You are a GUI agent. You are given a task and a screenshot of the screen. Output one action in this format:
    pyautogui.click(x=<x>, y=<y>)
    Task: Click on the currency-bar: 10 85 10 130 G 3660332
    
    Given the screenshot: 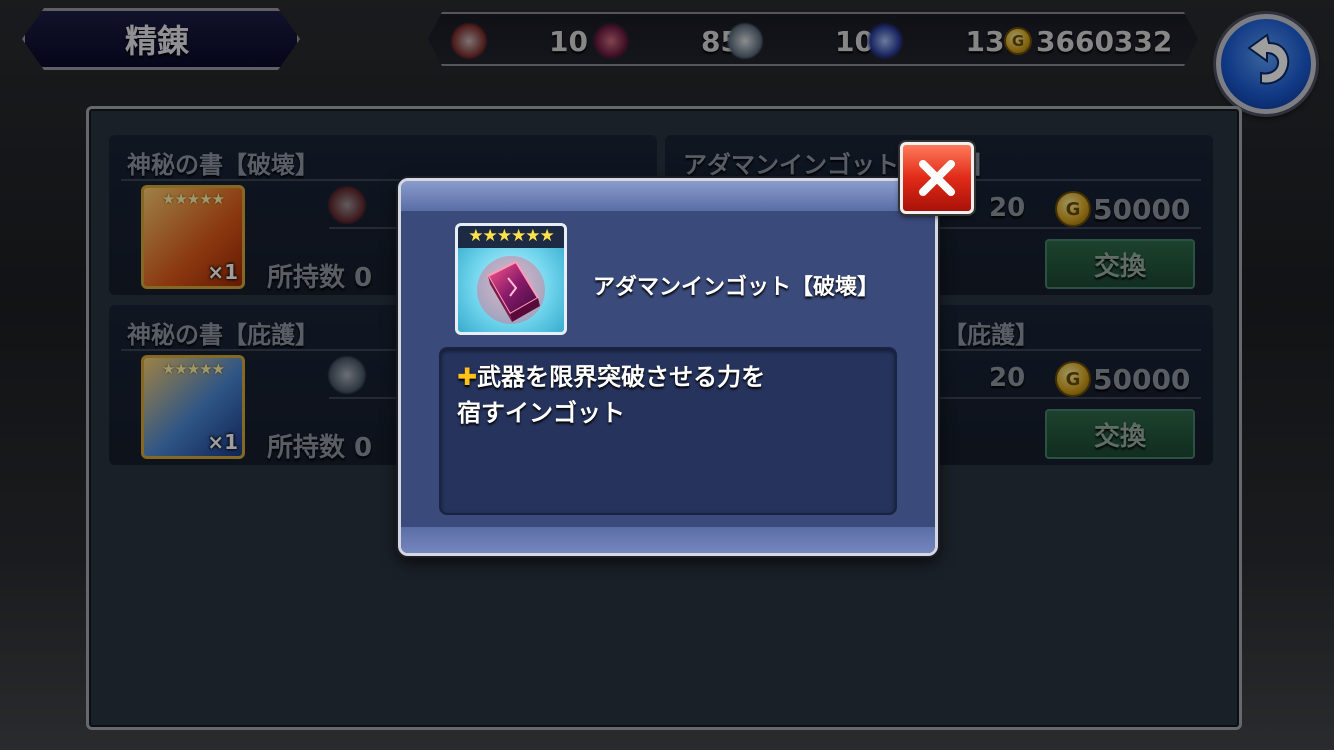 What is the action you would take?
    pyautogui.click(x=813, y=39)
    